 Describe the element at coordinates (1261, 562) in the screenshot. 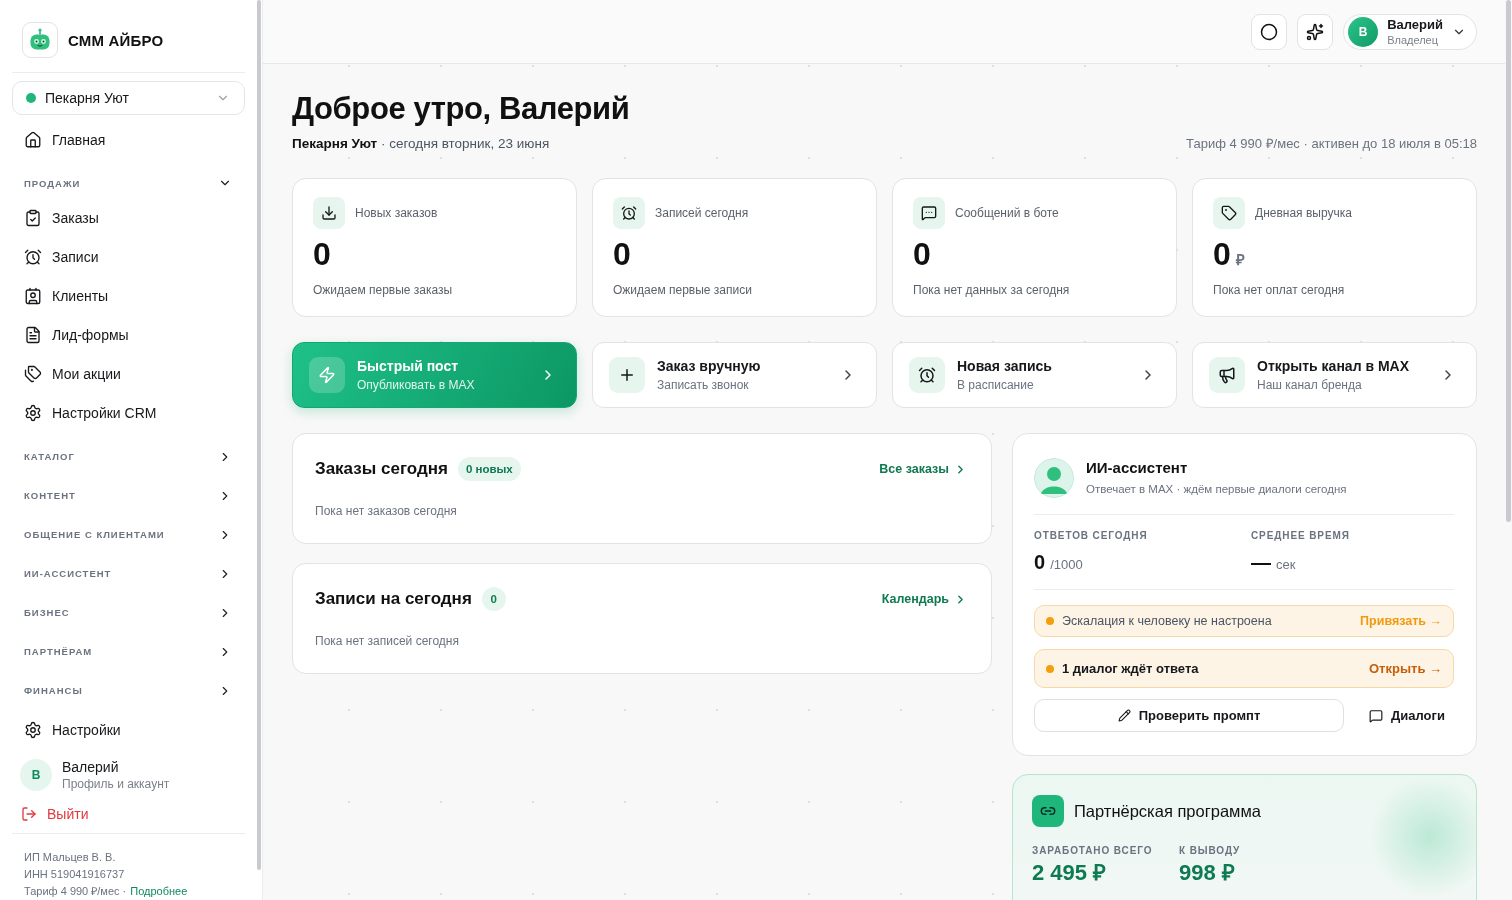

I see `metric-value: —` at that location.